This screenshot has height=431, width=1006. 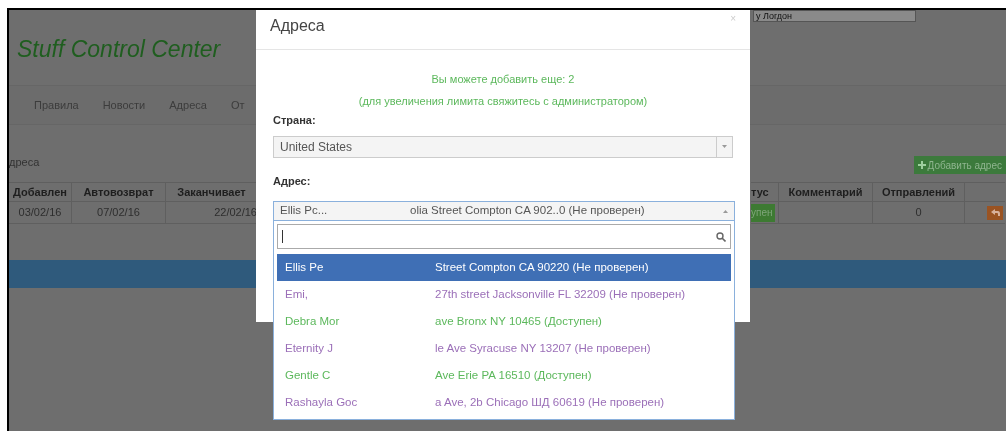 What do you see at coordinates (297, 26) in the screenshot?
I see `modal-title: Адреса` at bounding box center [297, 26].